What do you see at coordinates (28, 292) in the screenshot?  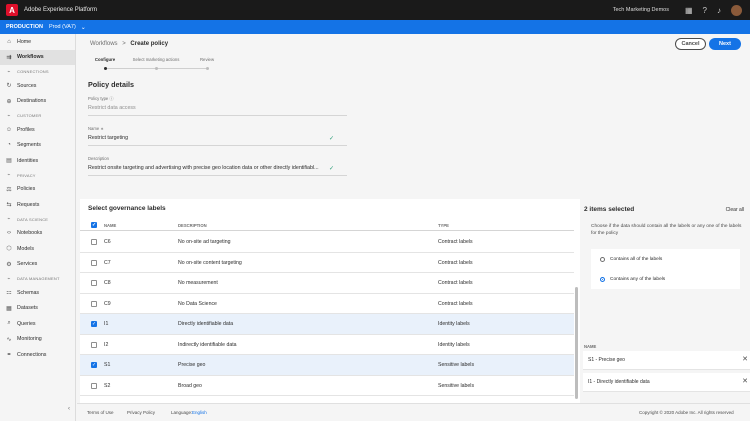 I see `sidebar-item-label: Schemas` at bounding box center [28, 292].